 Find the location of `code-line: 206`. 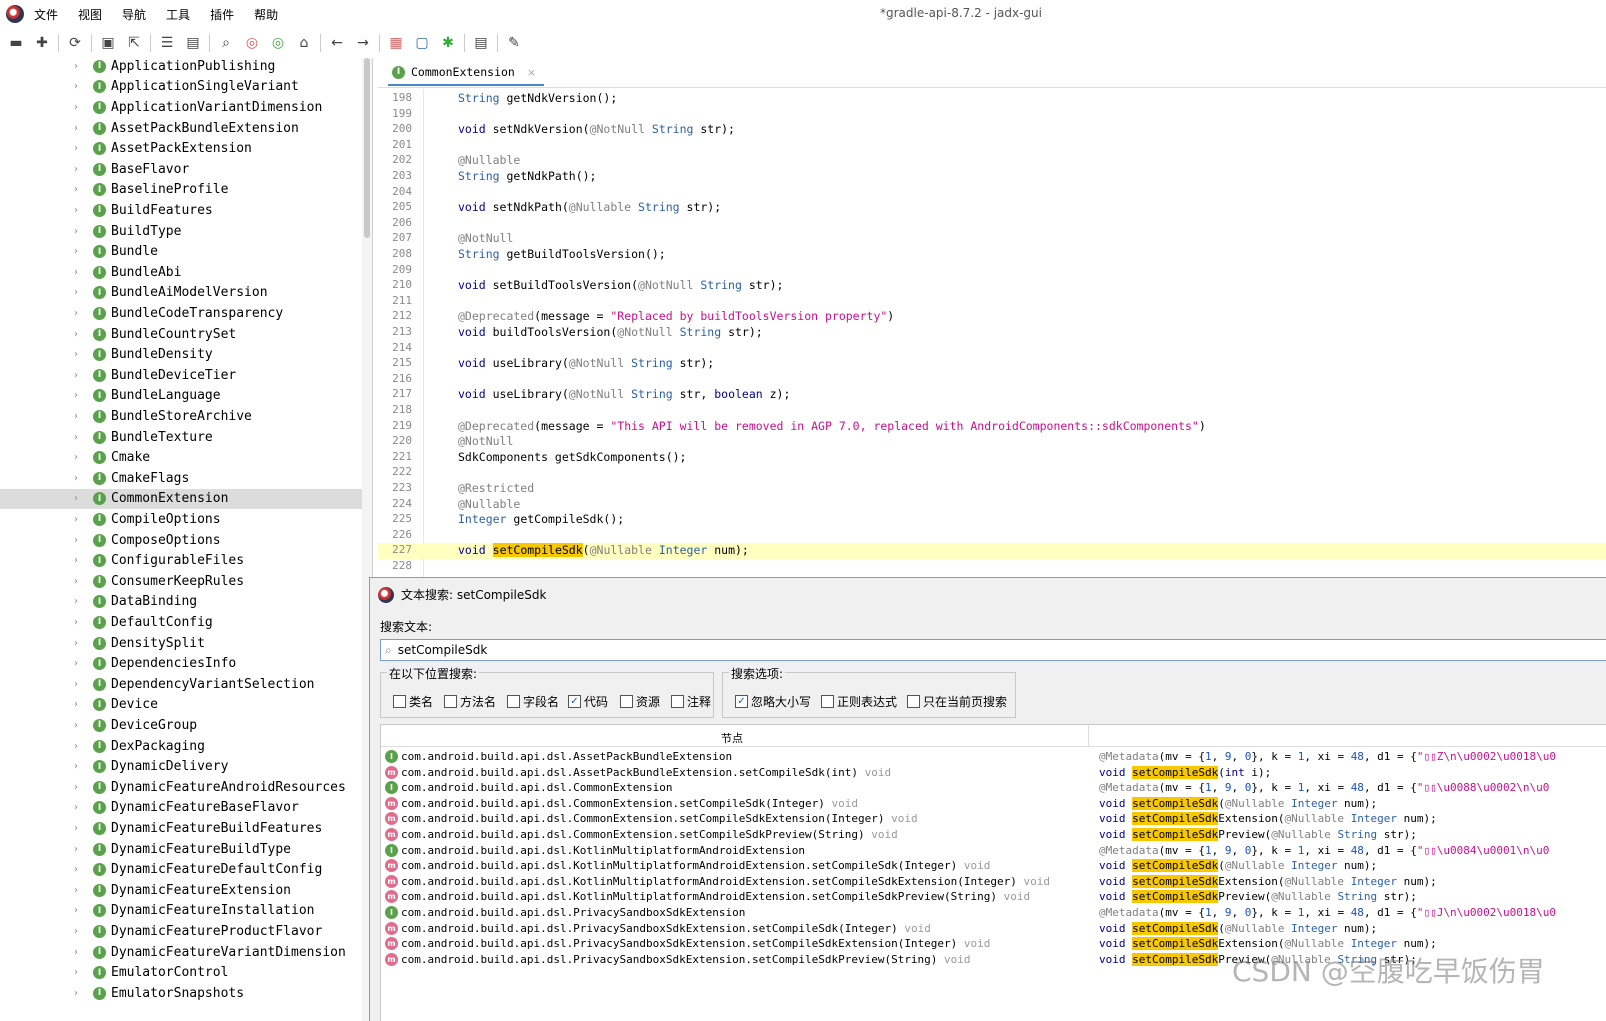

code-line: 206 is located at coordinates (992, 224).